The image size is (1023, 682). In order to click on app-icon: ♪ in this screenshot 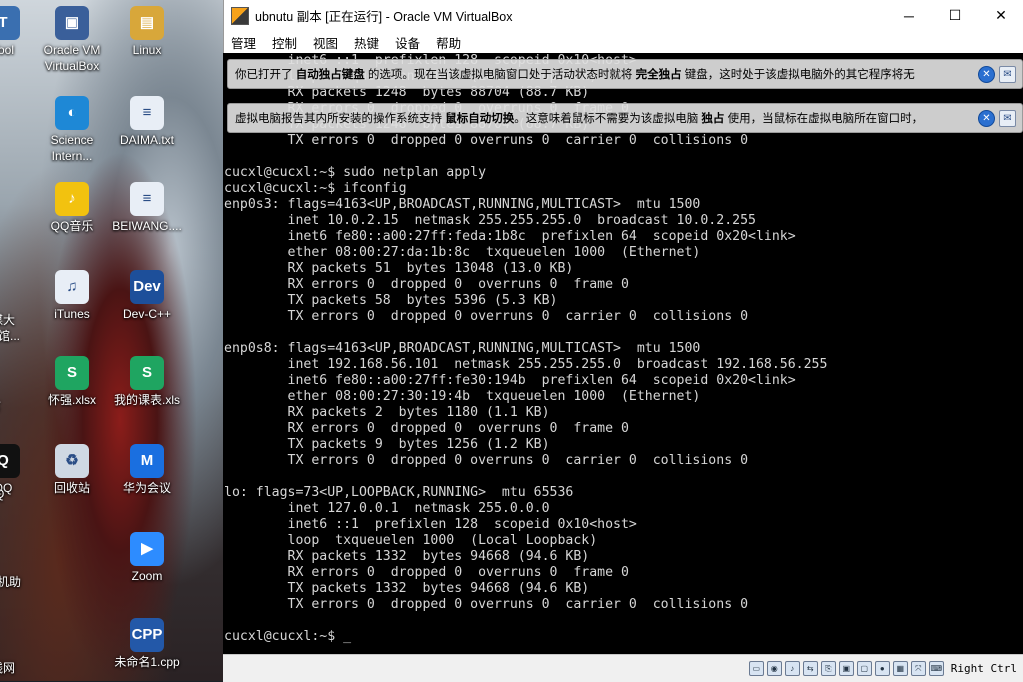, I will do `click(72, 199)`.